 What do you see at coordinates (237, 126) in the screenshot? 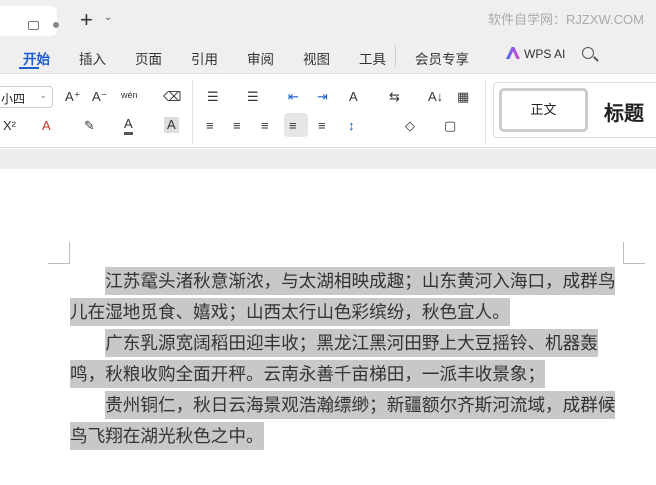
I see `align-center-button: ≡` at bounding box center [237, 126].